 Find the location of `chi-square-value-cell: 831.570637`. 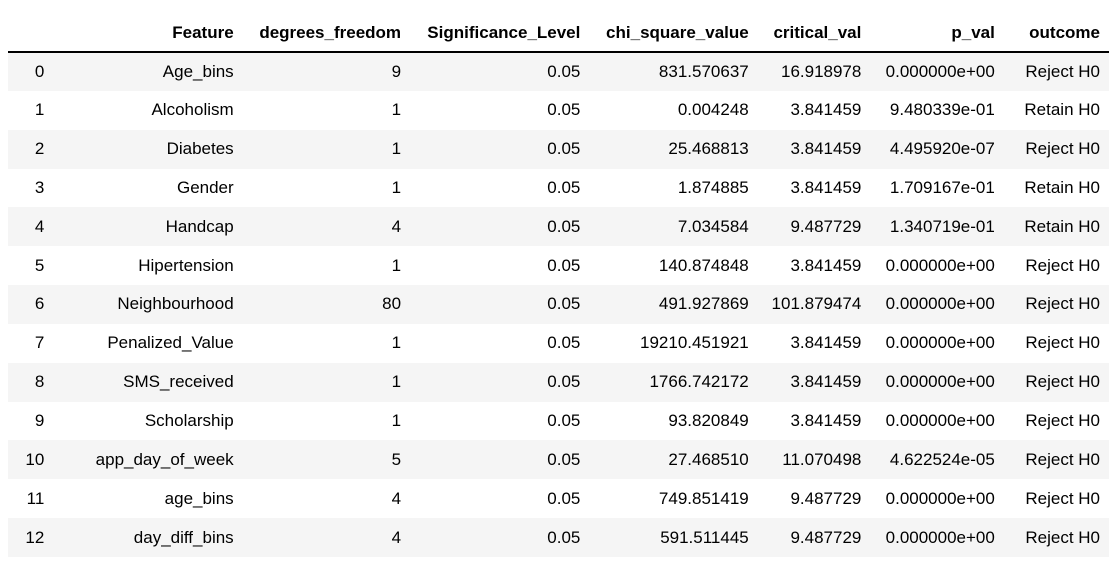

chi-square-value-cell: 831.570637 is located at coordinates (703, 71).